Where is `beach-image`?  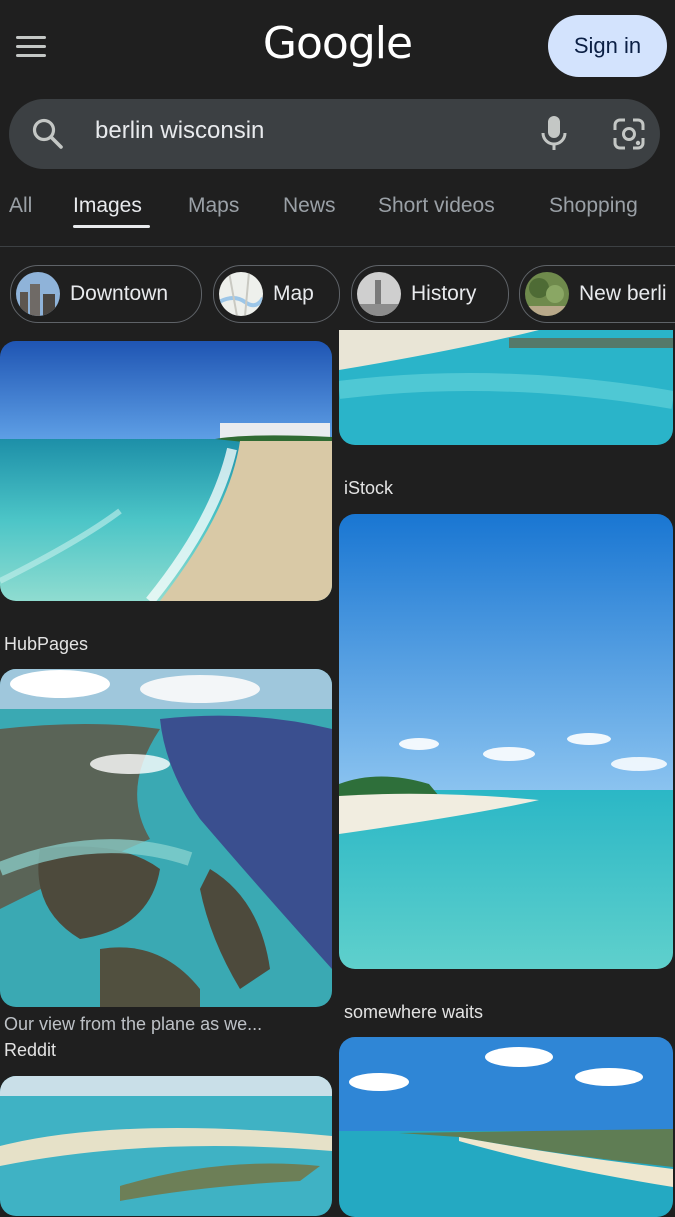 beach-image is located at coordinates (166, 471).